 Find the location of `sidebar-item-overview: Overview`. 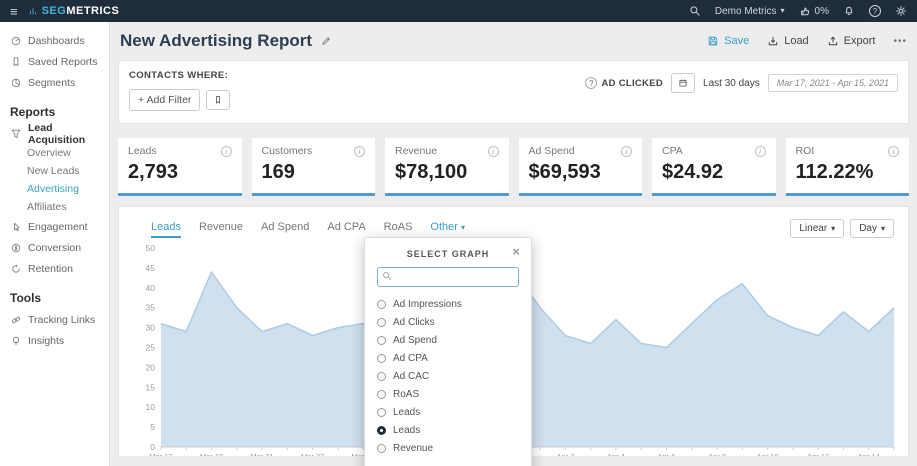

sidebar-item-overview: Overview is located at coordinates (54, 153).